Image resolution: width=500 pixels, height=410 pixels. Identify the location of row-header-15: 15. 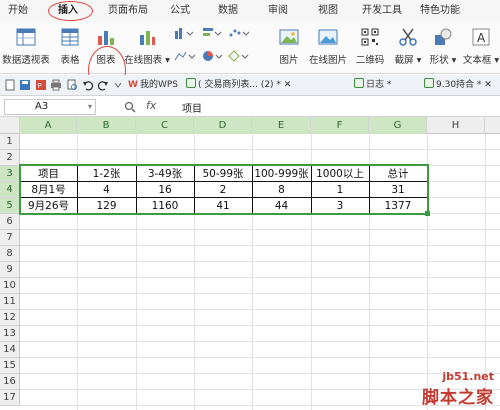
(10, 366).